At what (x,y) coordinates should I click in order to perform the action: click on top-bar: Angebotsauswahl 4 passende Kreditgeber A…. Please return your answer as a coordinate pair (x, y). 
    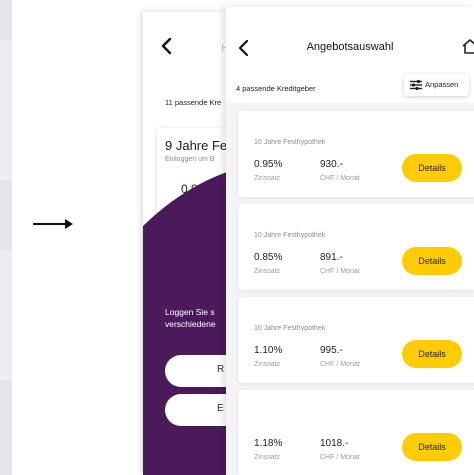
    Looking at the image, I should click on (350, 55).